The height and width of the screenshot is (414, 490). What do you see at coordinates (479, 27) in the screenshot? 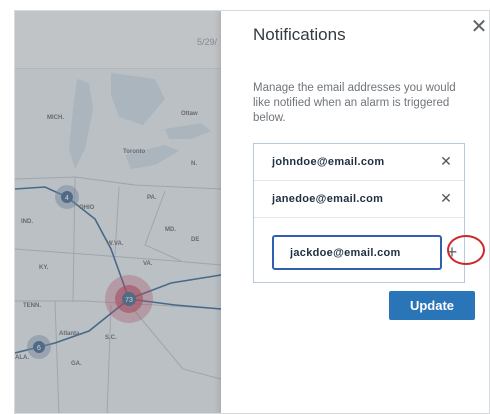
I see `close-icon: ✕` at bounding box center [479, 27].